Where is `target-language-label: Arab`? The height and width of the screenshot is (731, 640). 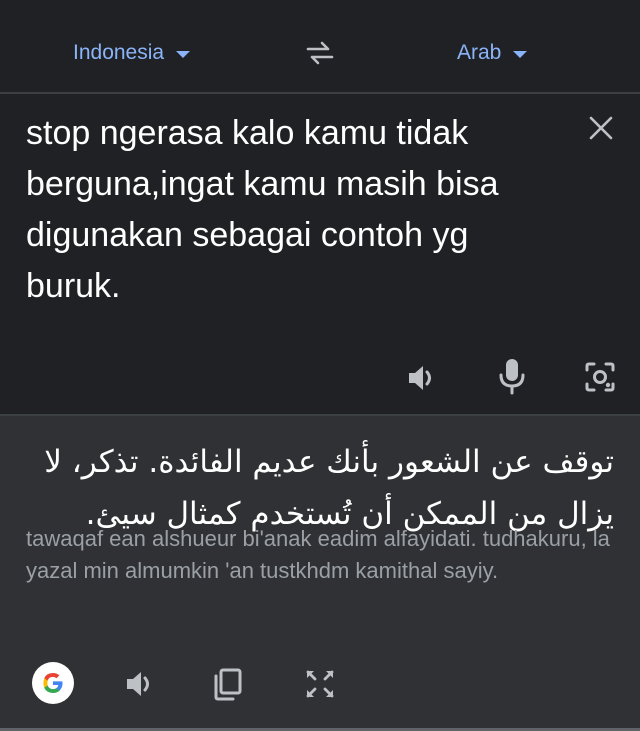
target-language-label: Arab is located at coordinates (479, 52).